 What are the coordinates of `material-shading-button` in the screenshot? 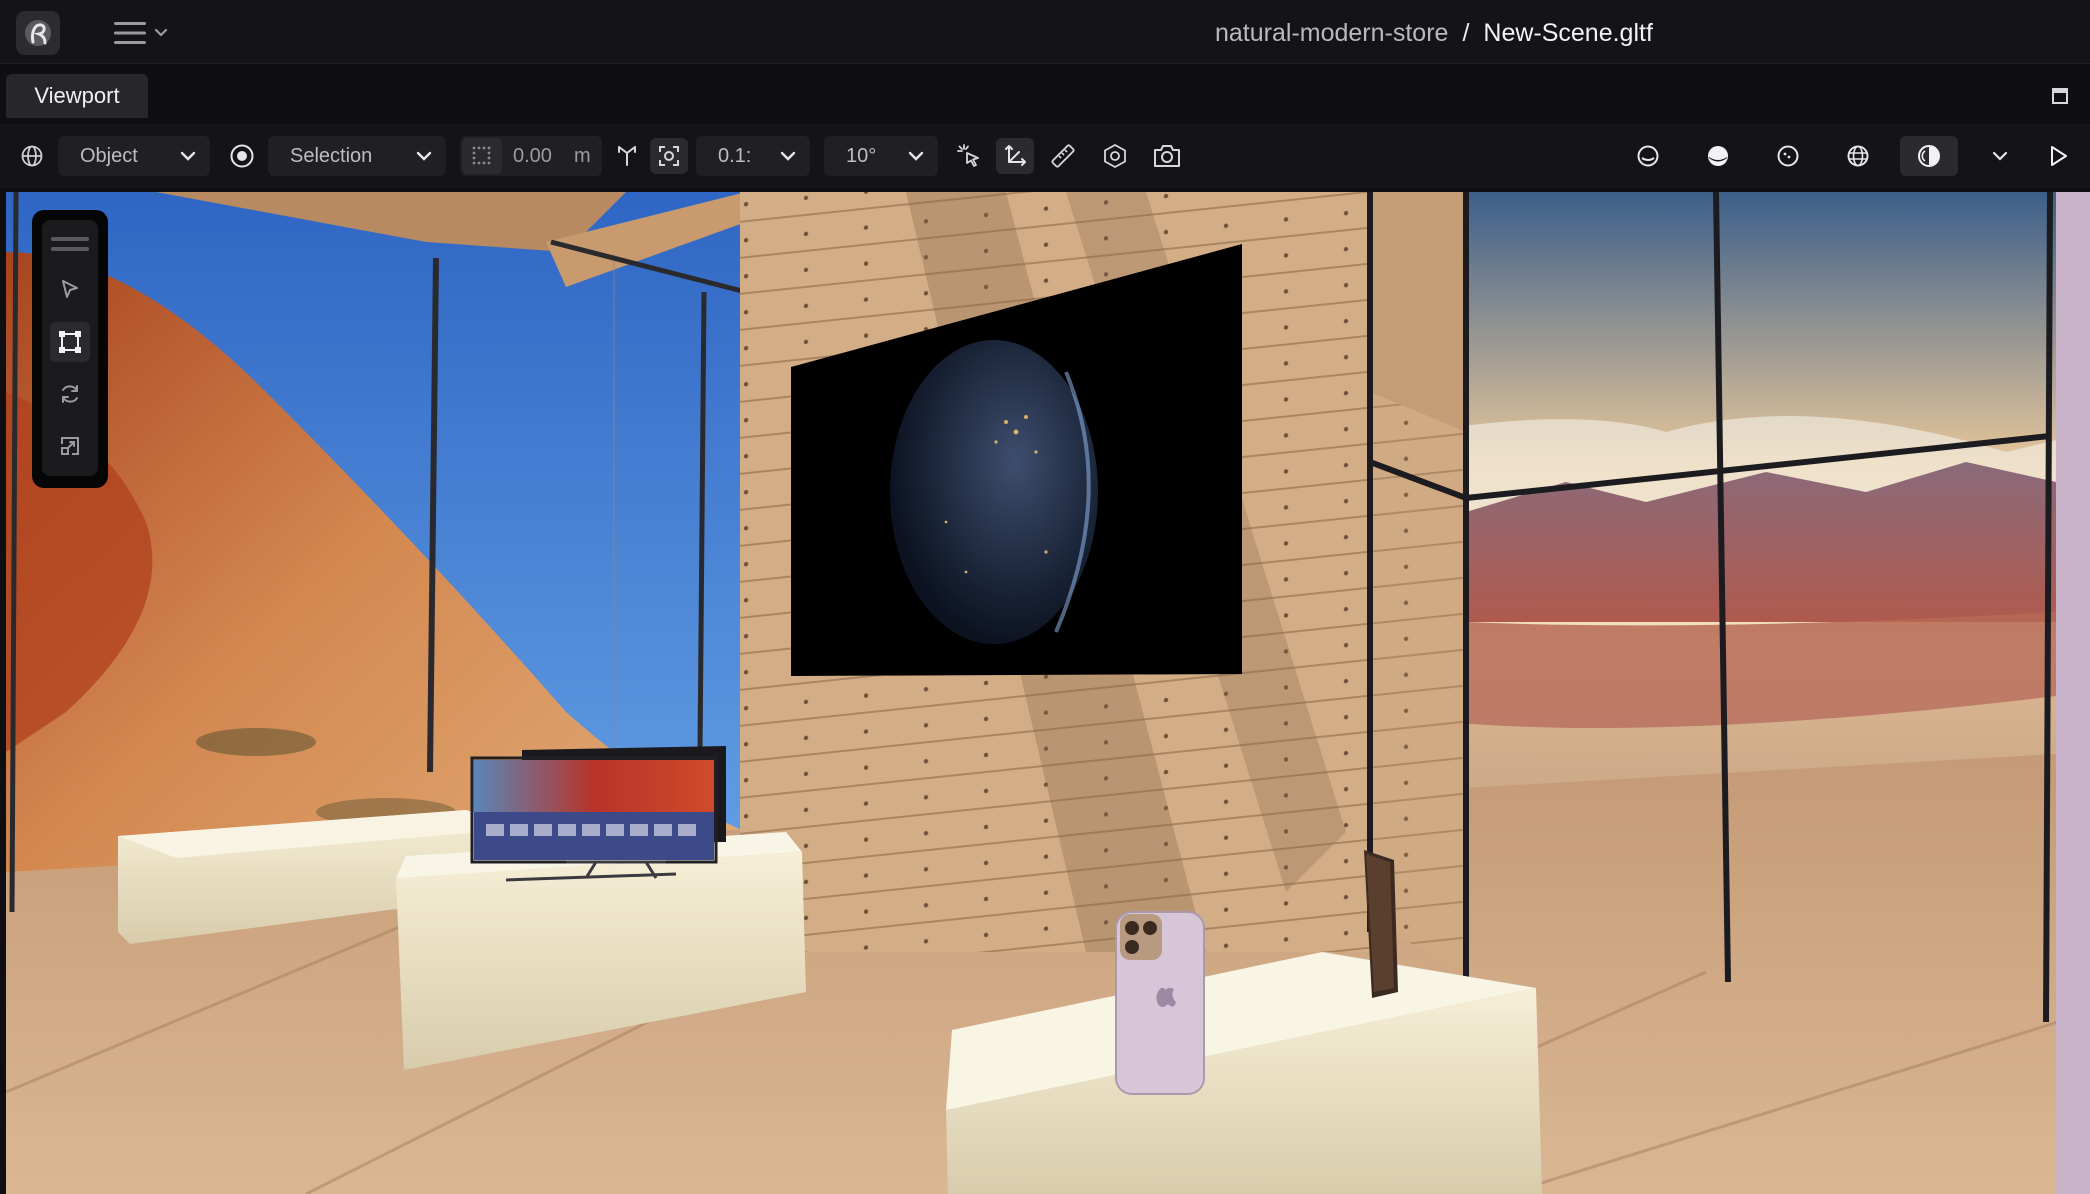 It's located at (1788, 156).